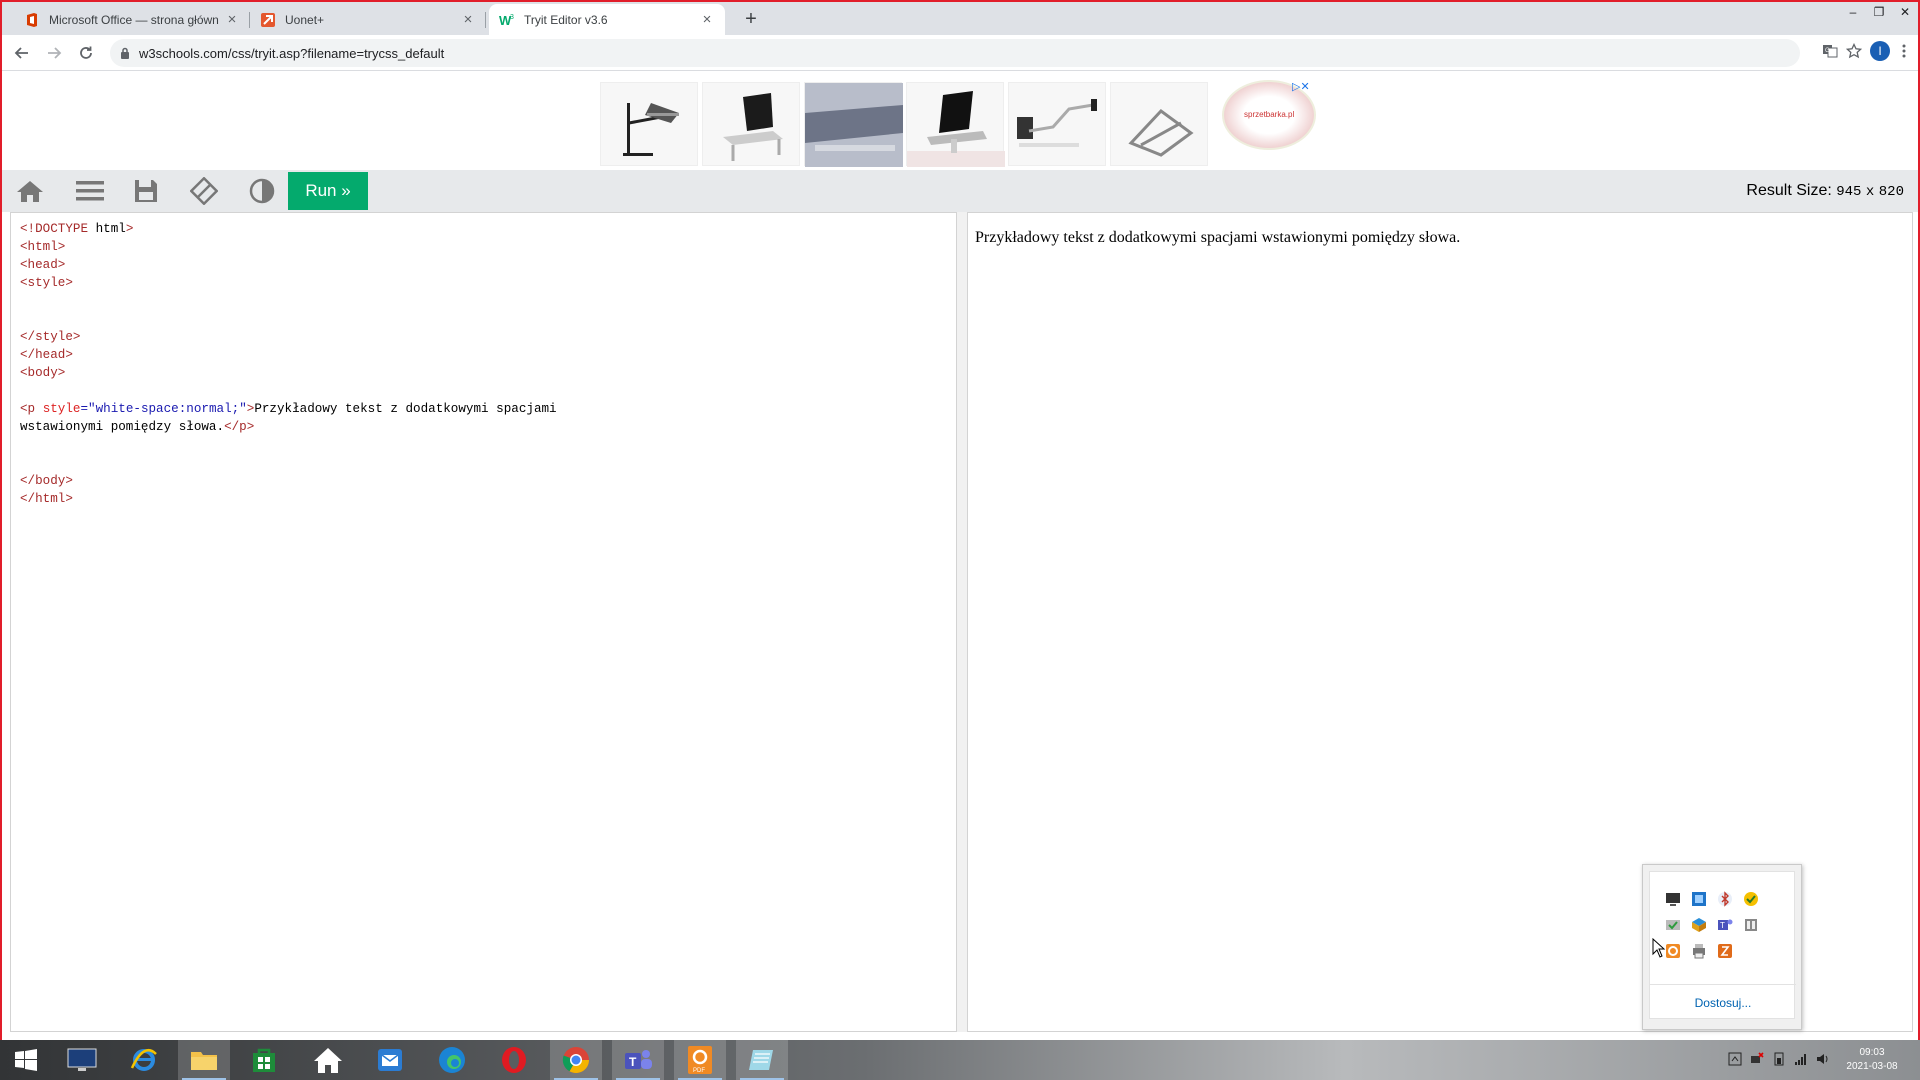  What do you see at coordinates (125, 53) in the screenshot?
I see `lock-icon` at bounding box center [125, 53].